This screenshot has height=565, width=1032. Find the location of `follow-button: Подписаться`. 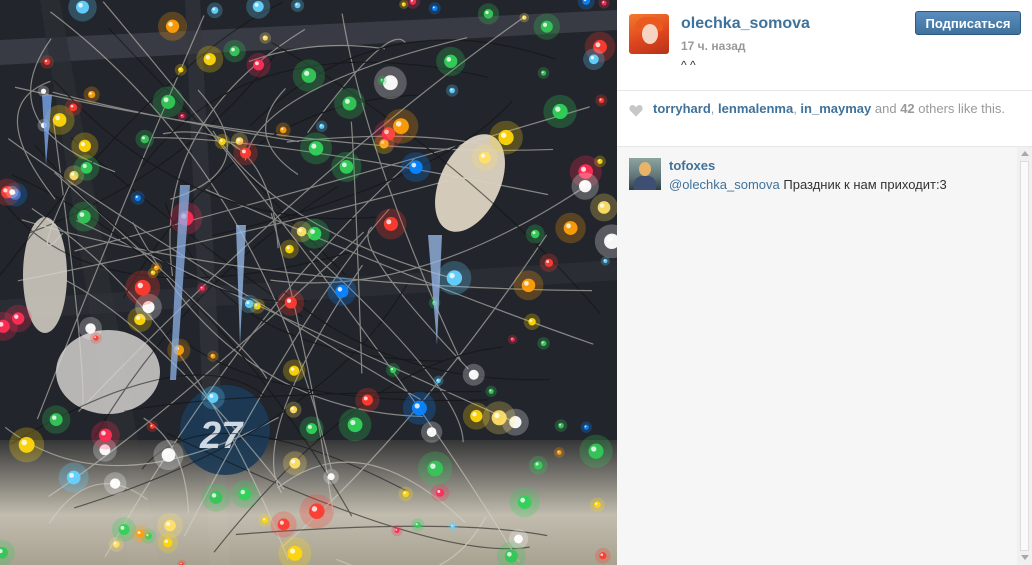

follow-button: Подписаться is located at coordinates (968, 23).